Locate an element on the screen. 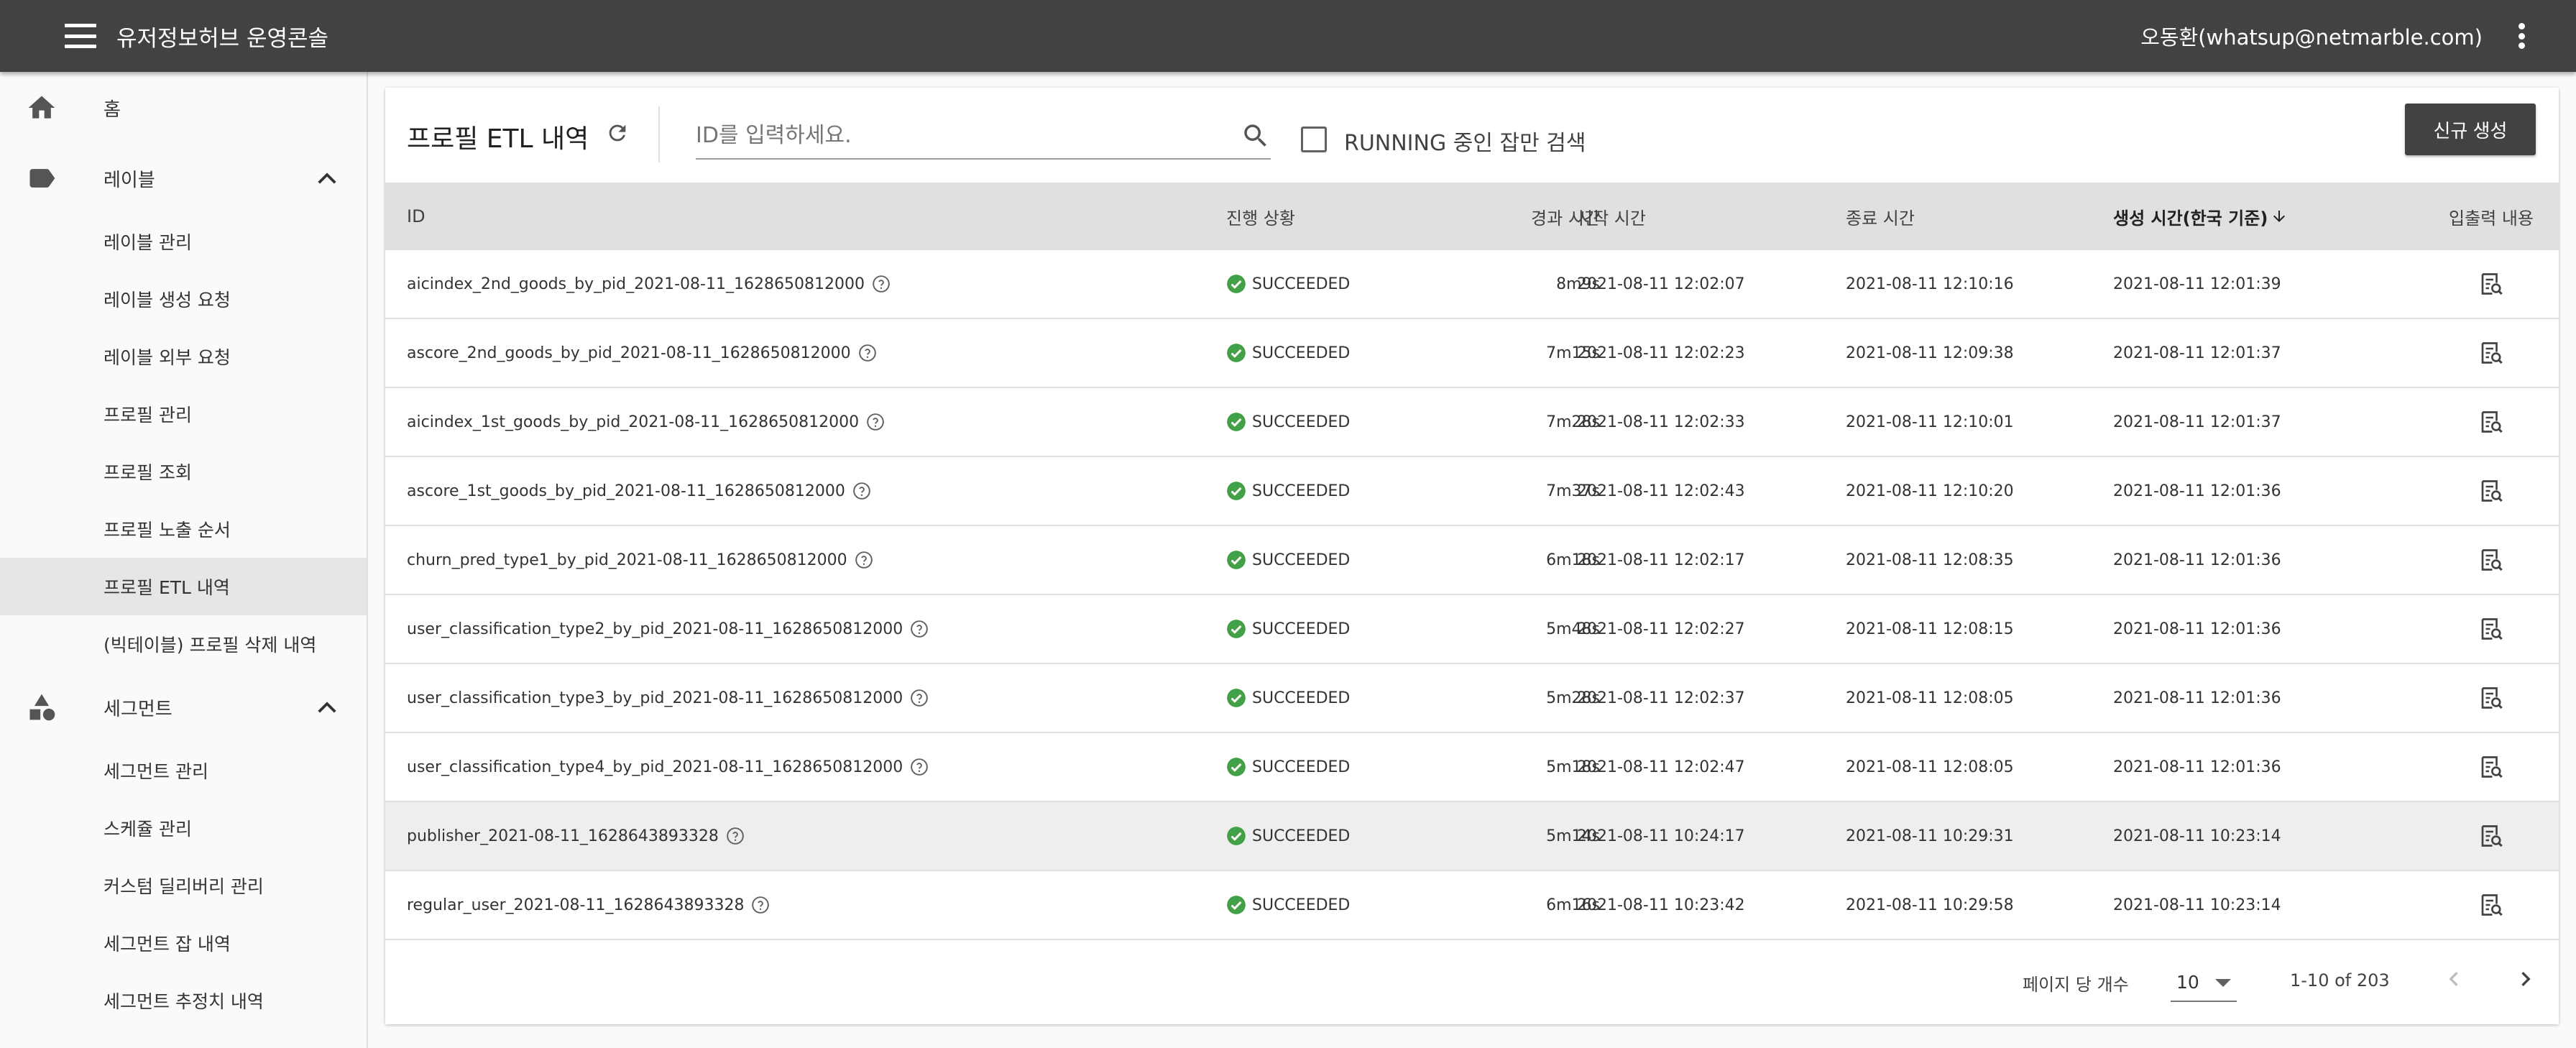 The image size is (2576, 1048). refresh-icon is located at coordinates (617, 133).